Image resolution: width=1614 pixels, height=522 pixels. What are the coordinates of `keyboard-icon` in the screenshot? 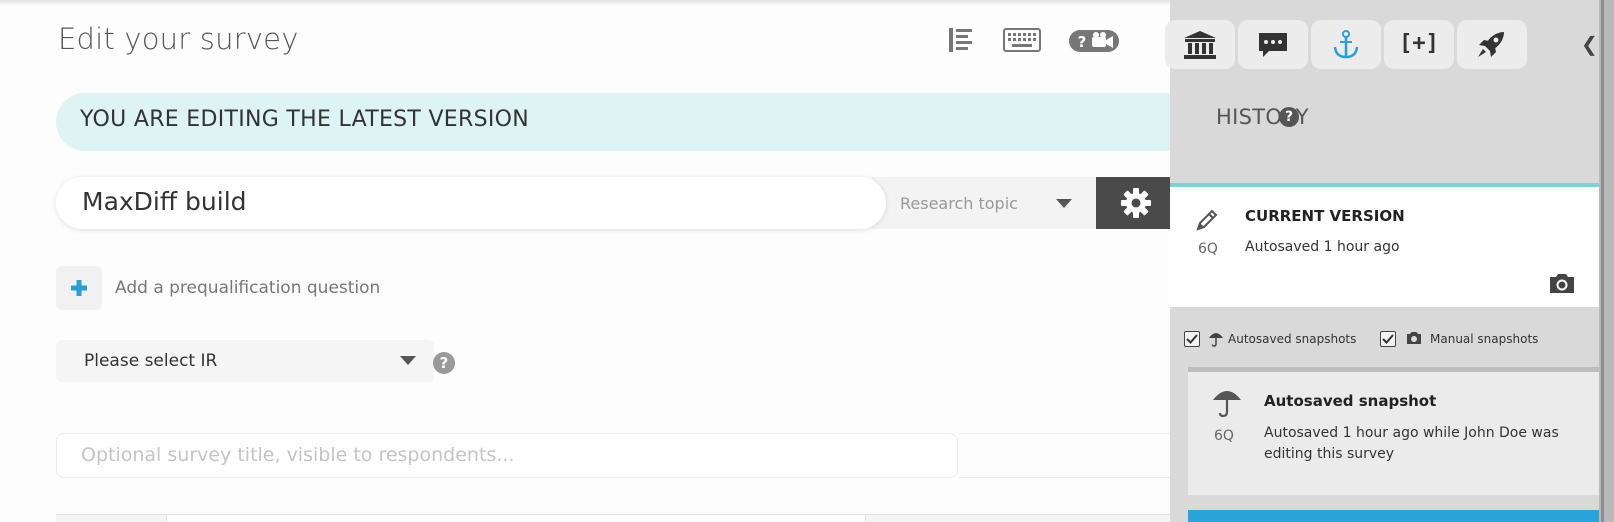 It's located at (1022, 42).